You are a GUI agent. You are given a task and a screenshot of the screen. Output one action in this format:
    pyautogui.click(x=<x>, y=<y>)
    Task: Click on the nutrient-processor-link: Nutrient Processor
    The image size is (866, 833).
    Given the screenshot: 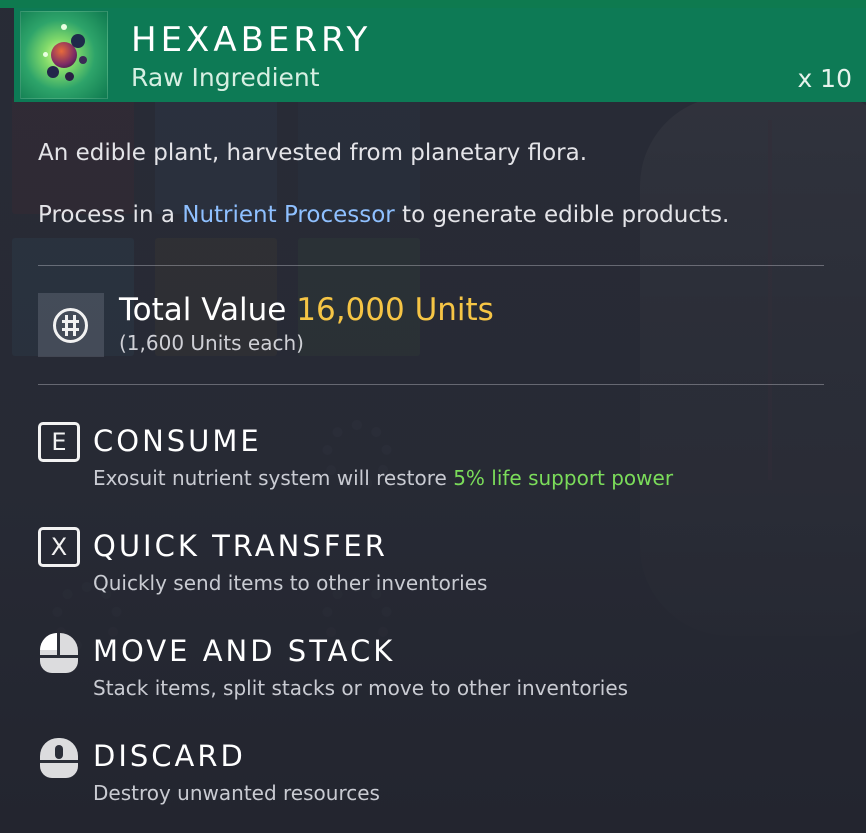 What is the action you would take?
    pyautogui.click(x=288, y=215)
    